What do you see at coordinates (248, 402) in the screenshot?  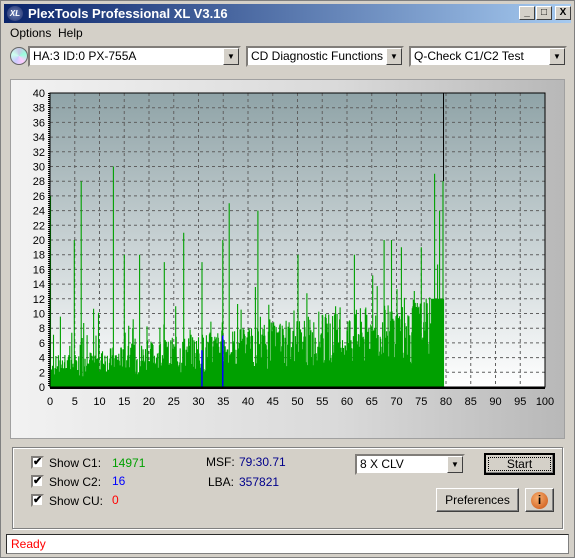 I see `x-tick-label: 40` at bounding box center [248, 402].